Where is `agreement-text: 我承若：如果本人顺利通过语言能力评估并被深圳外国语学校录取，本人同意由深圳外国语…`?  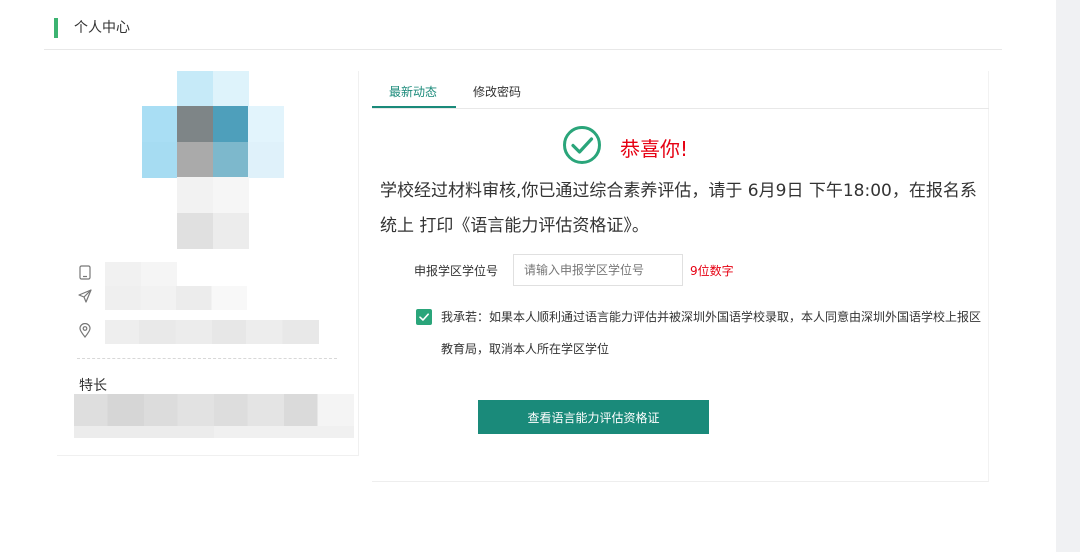 agreement-text: 我承若：如果本人顺利通过语言能力评估并被深圳外国语学校录取，本人同意由深圳外国语… is located at coordinates (711, 333).